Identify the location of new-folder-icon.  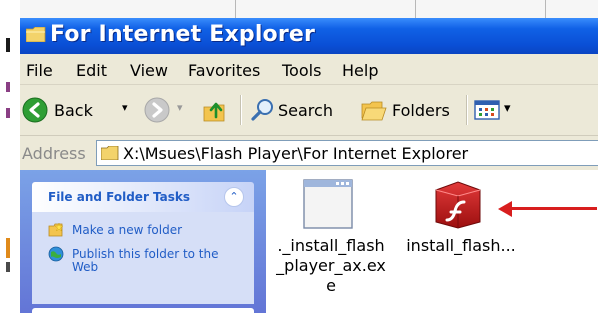
(56, 229).